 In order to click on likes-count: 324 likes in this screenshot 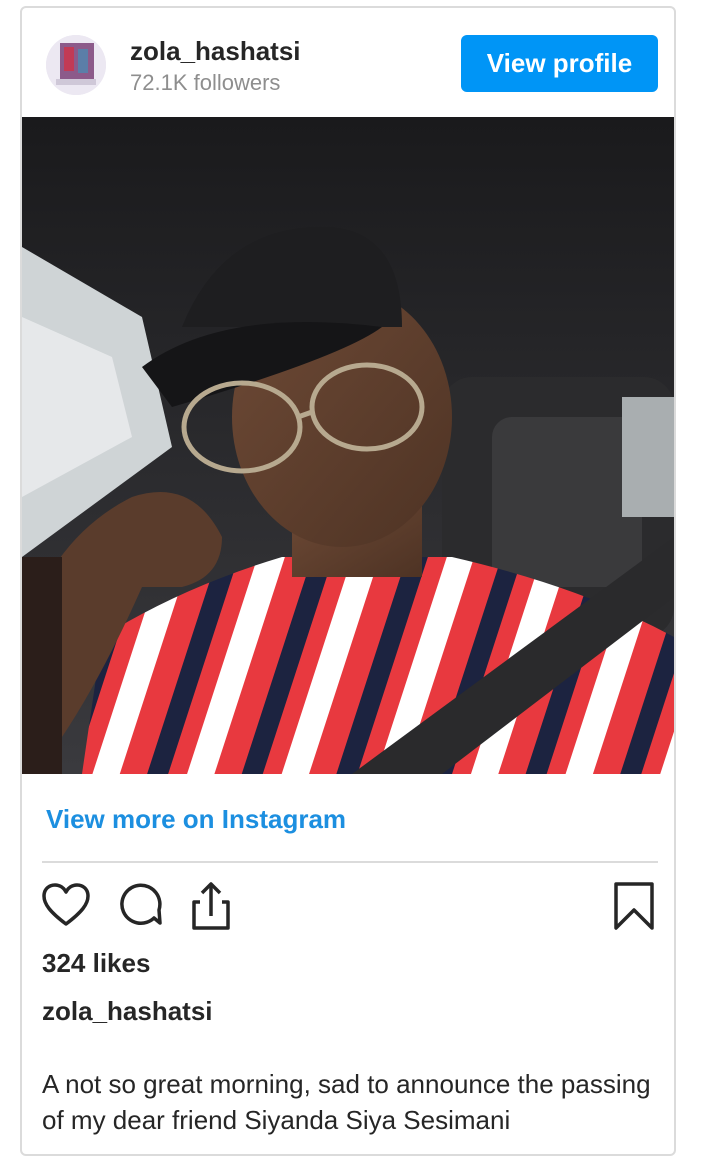, I will do `click(96, 963)`.